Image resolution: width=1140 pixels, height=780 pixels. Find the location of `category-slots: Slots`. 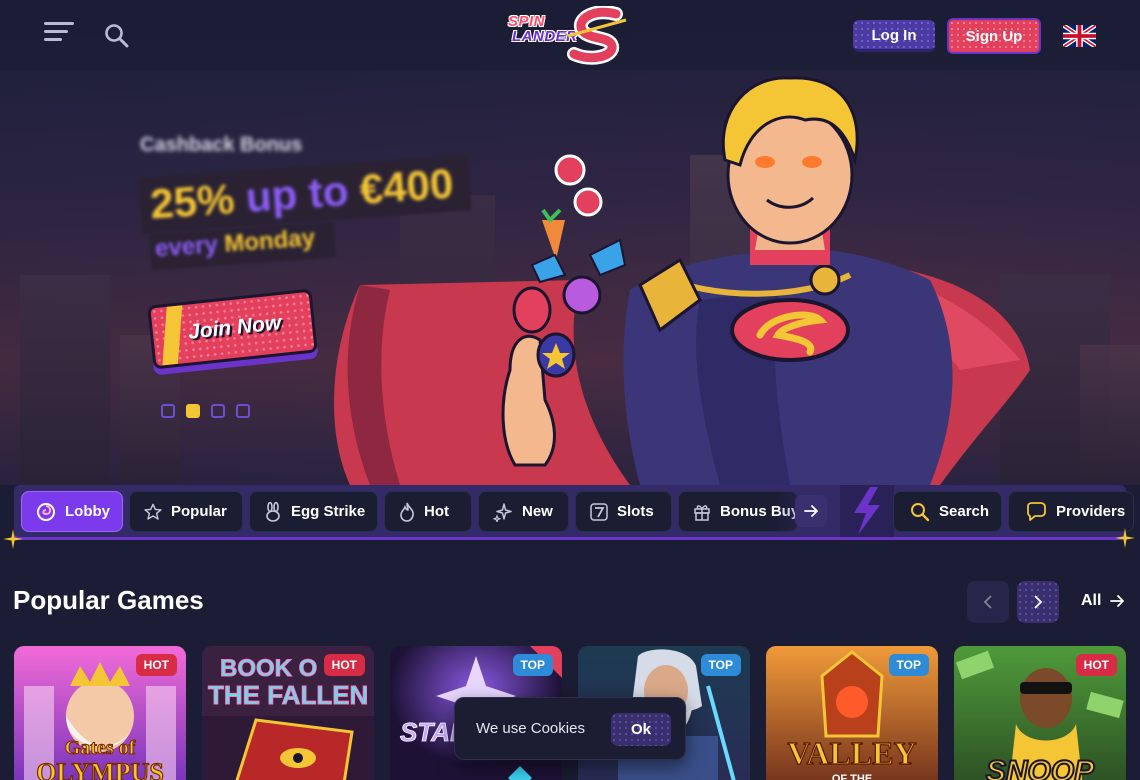

category-slots: Slots is located at coordinates (623, 511).